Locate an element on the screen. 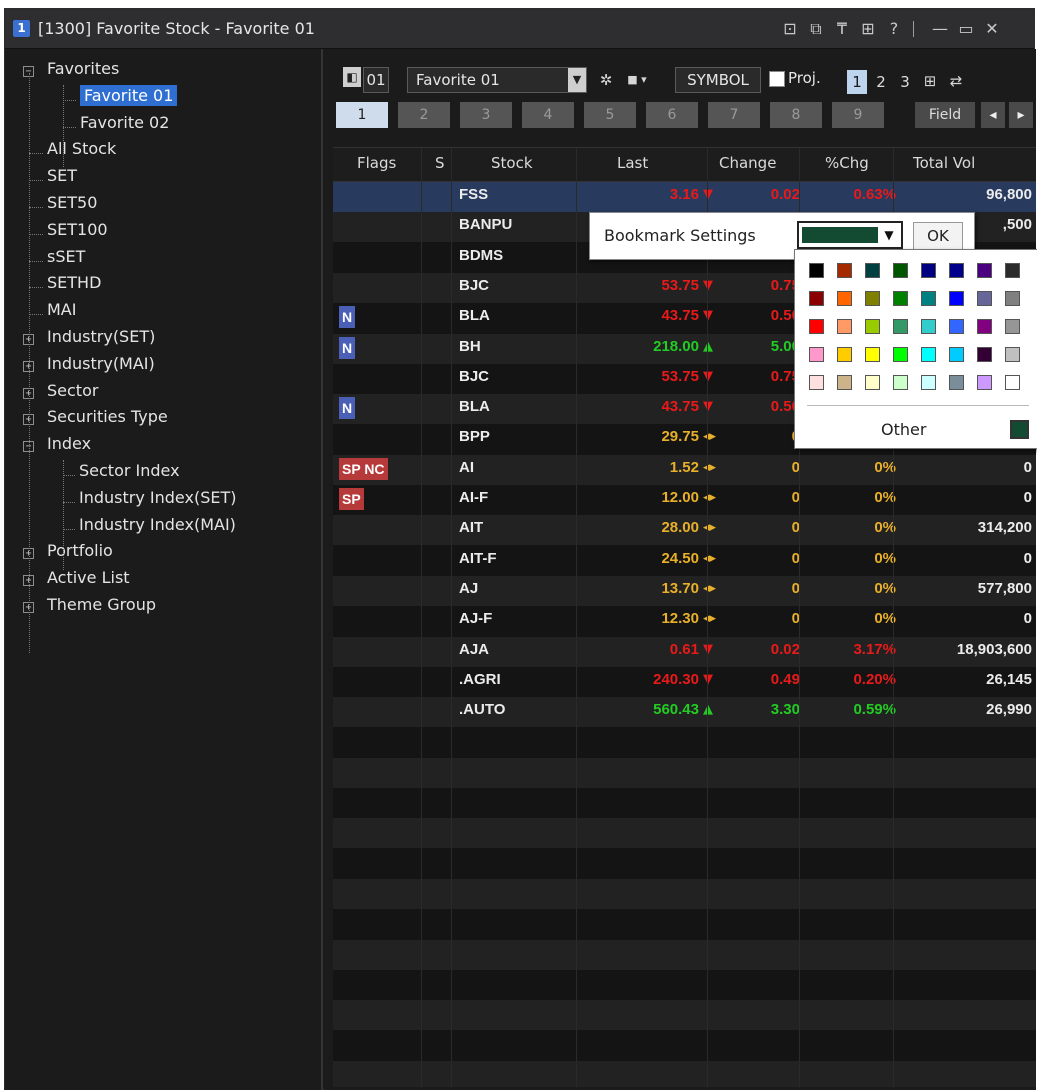 The image size is (1037, 1091). page-button-3: 3 is located at coordinates (905, 82).